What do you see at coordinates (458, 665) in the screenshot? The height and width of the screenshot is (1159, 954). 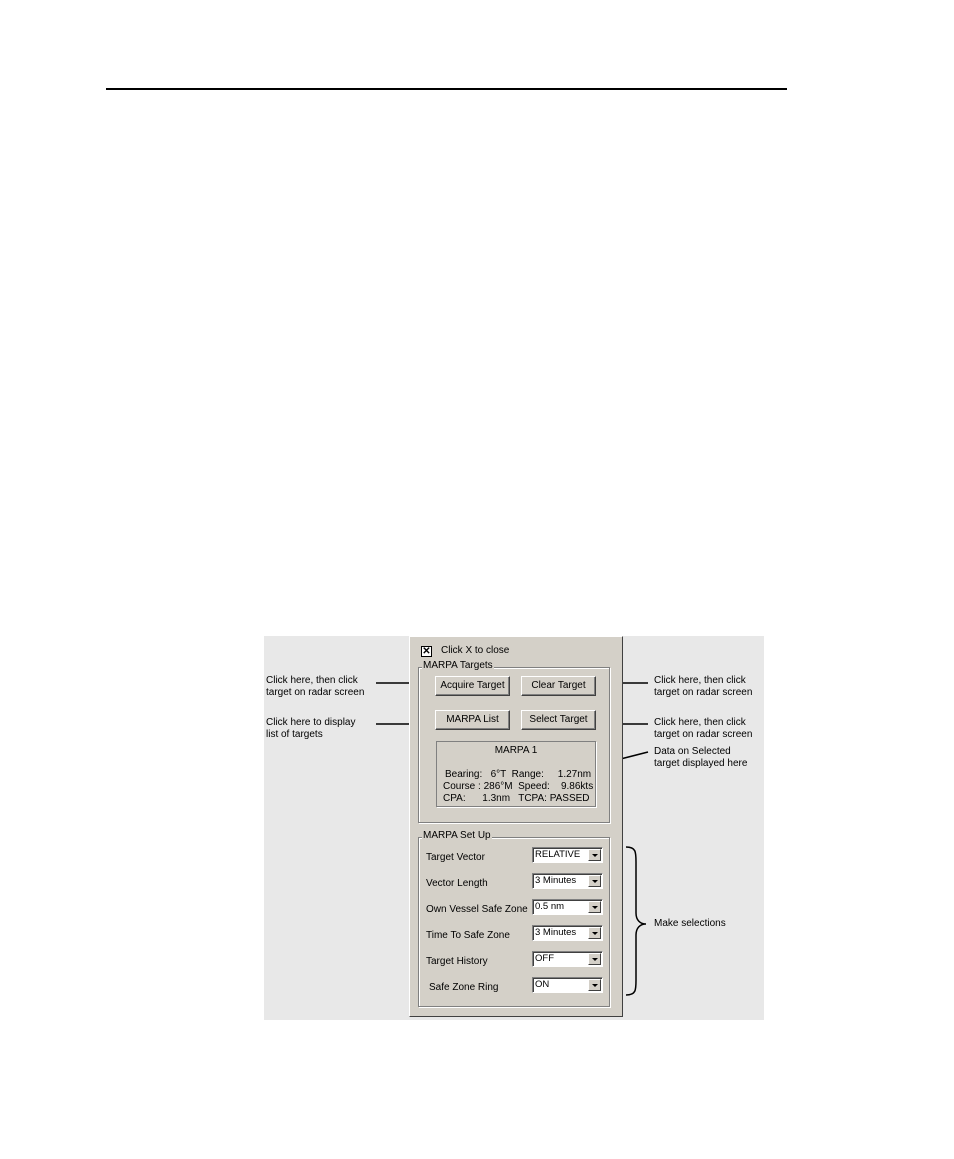 I see `marpa-targets-title: MARPA Targets` at bounding box center [458, 665].